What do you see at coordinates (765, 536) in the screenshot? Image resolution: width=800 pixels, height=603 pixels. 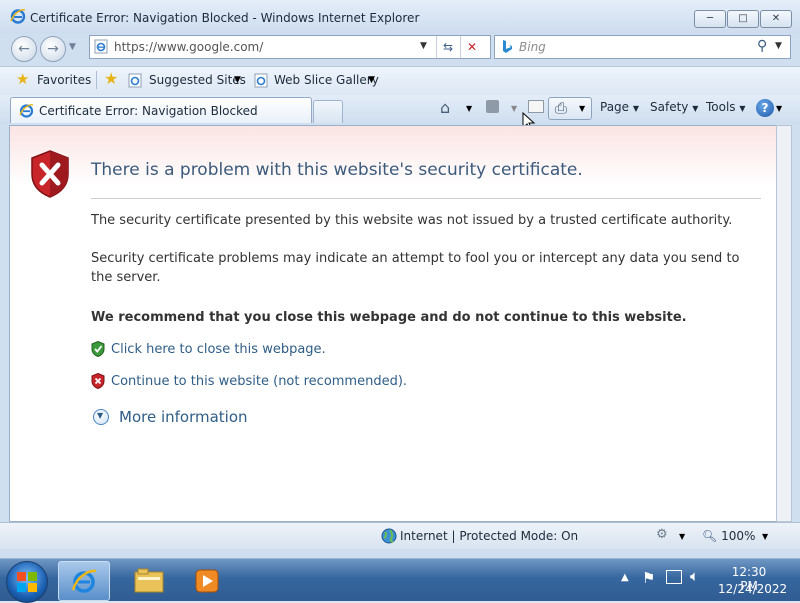 I see `zoom-dropdown: ▼` at bounding box center [765, 536].